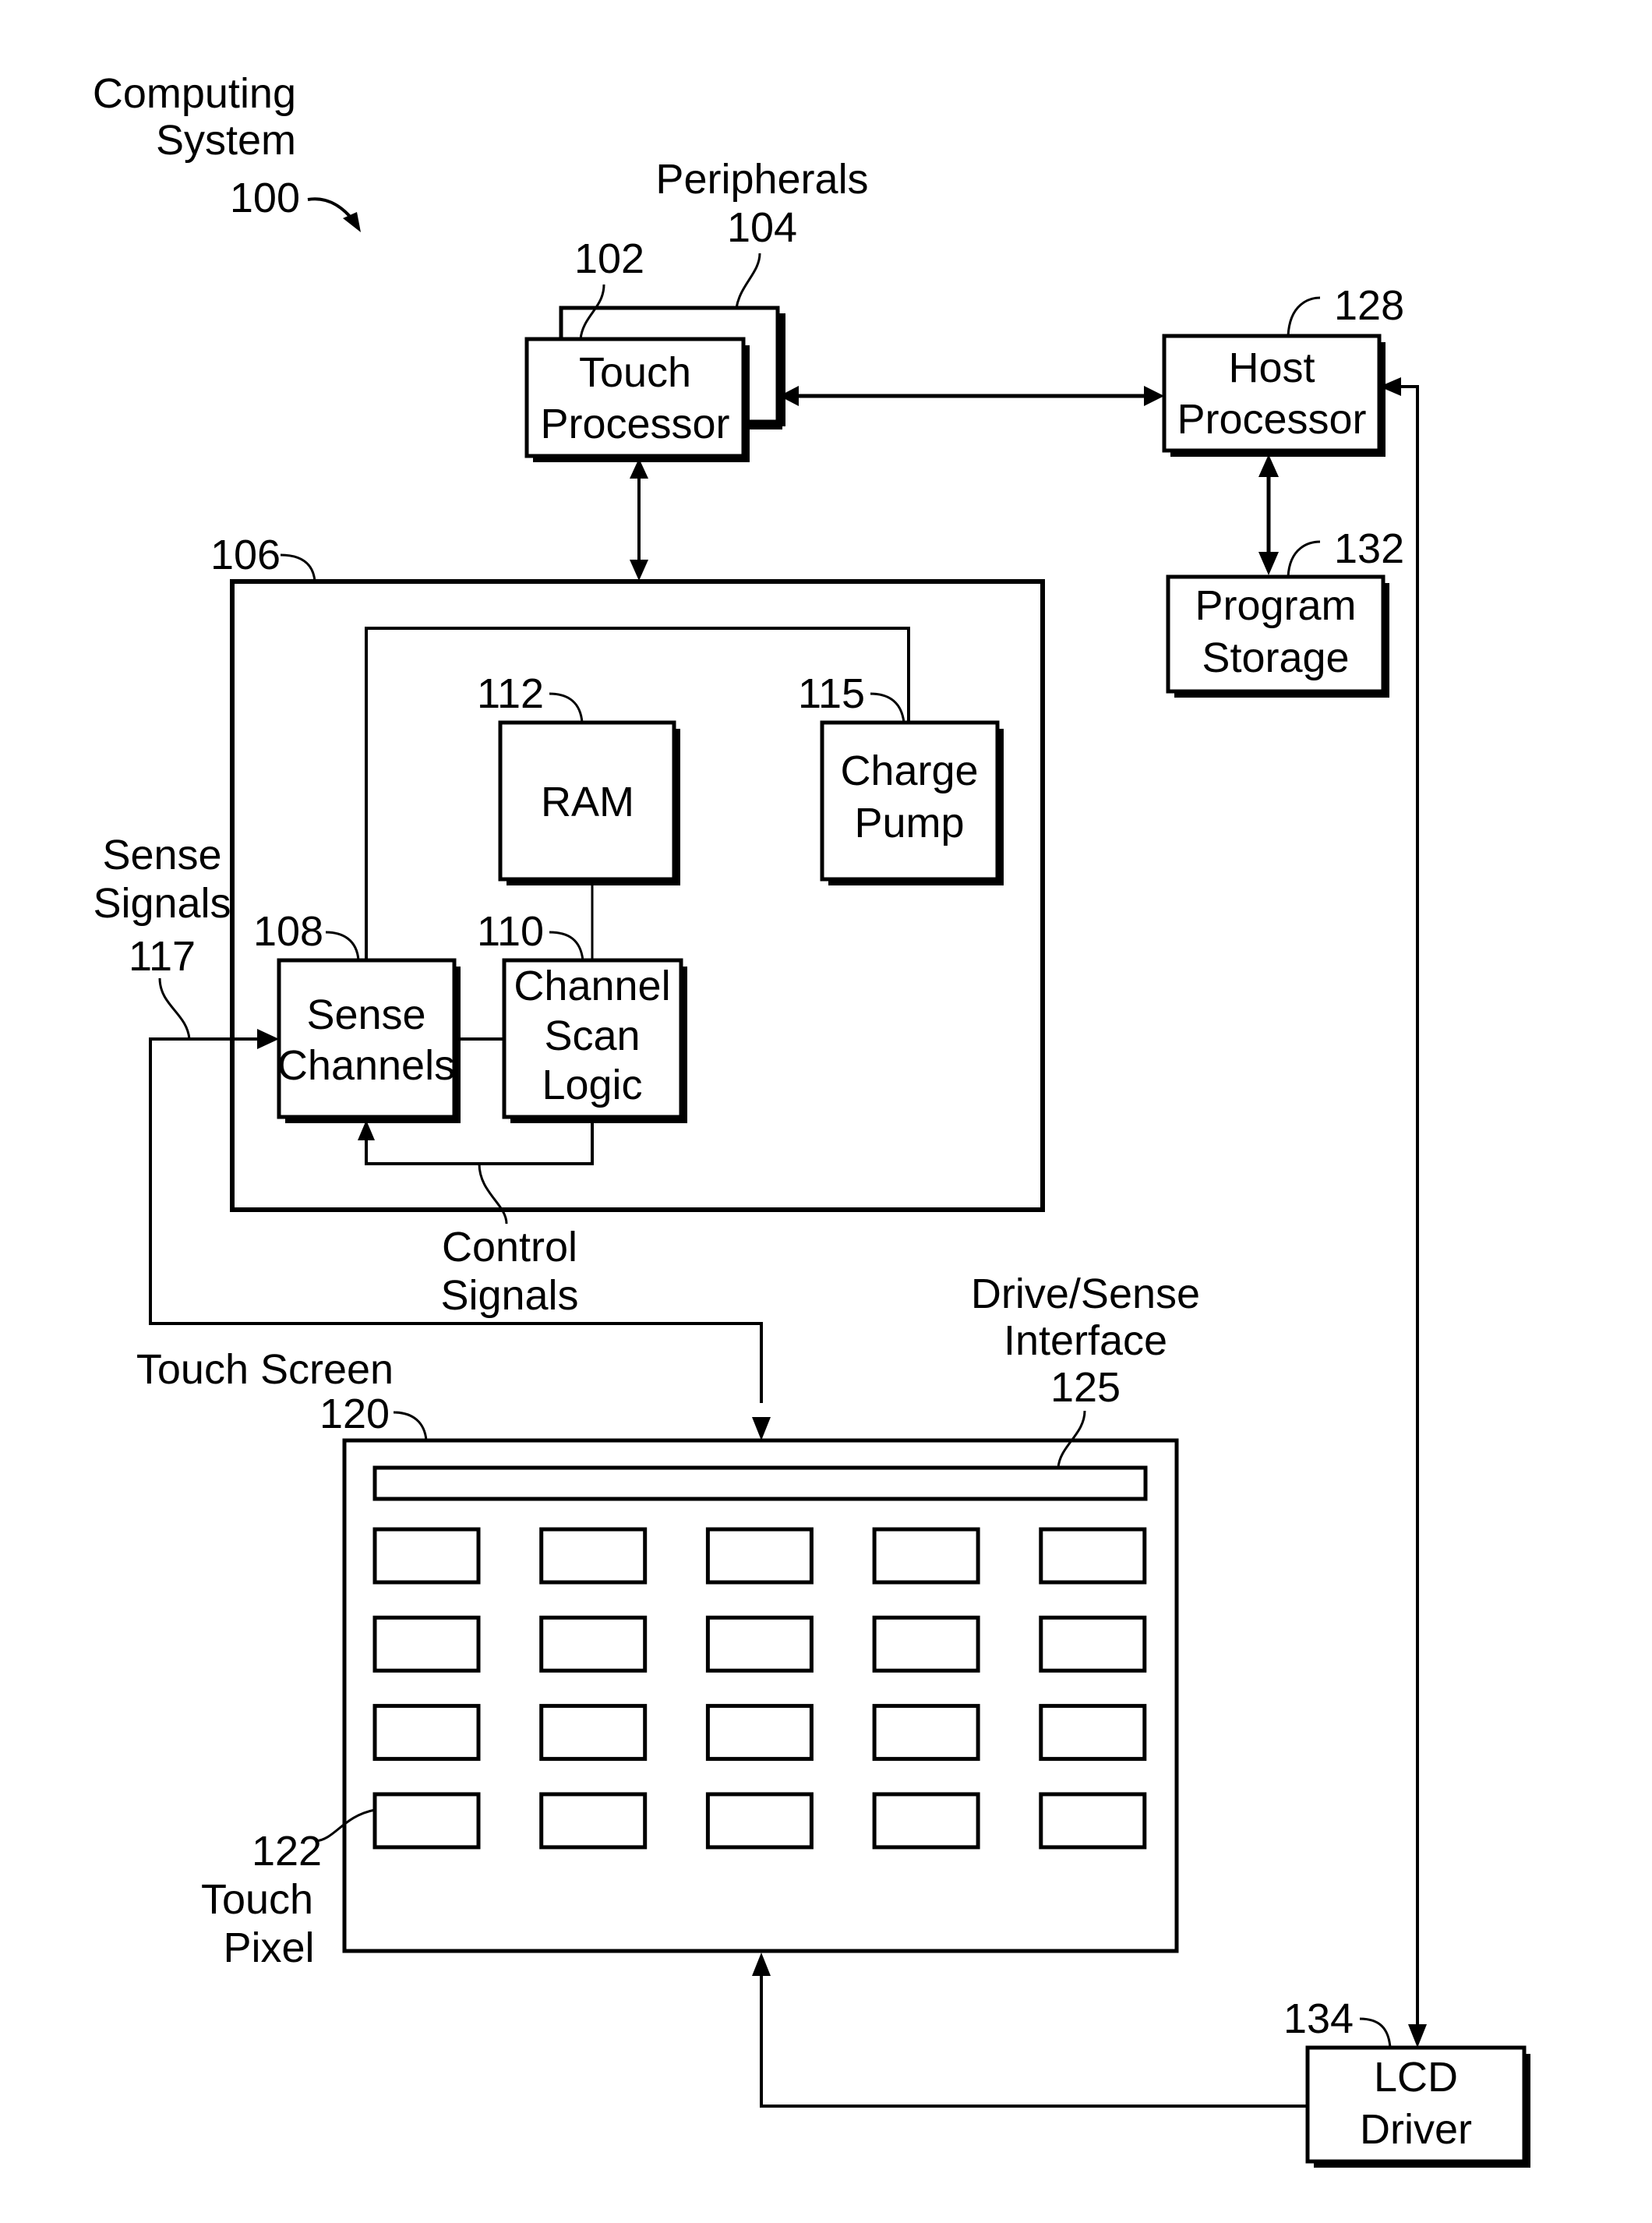  What do you see at coordinates (639, 519) in the screenshot?
I see `tp-subsystem-connection` at bounding box center [639, 519].